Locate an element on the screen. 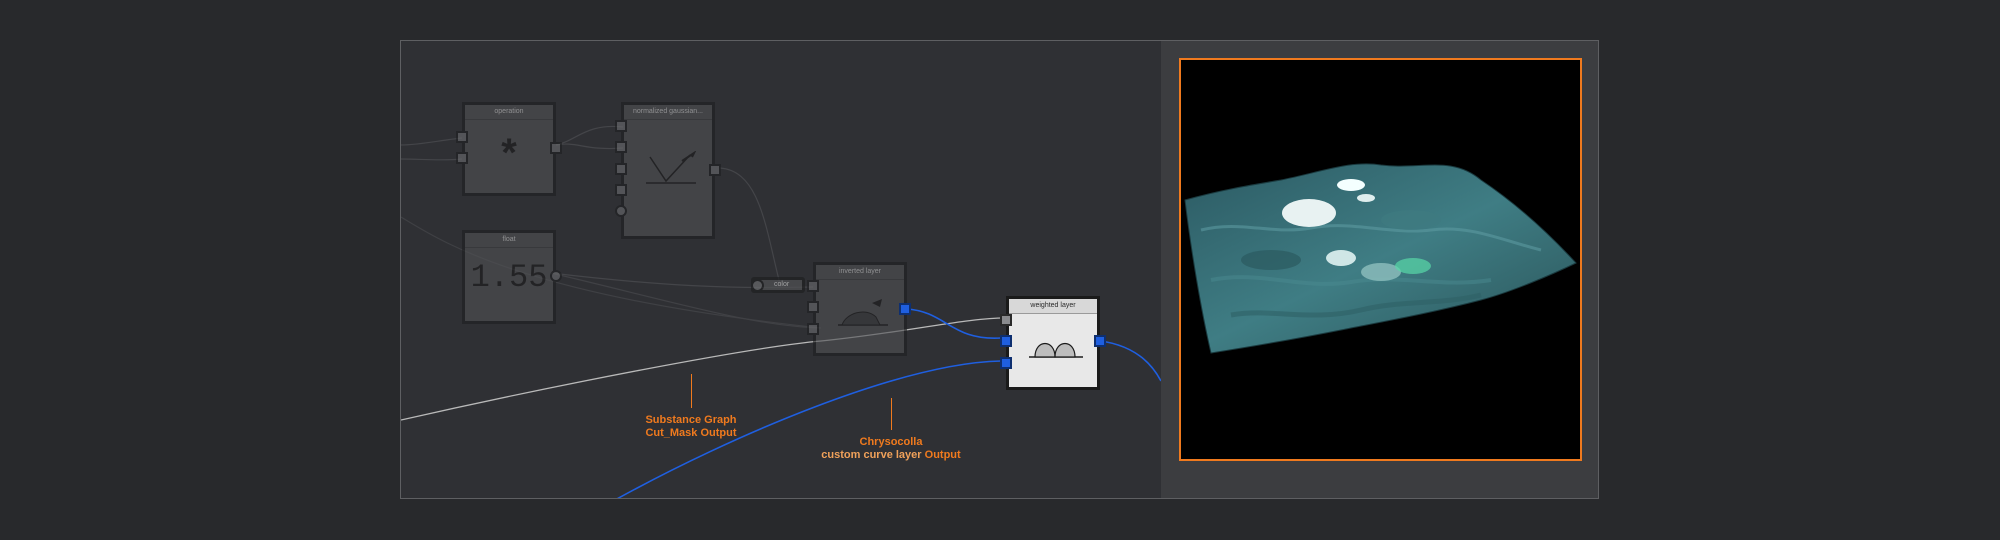  color-chip: color is located at coordinates (778, 285).